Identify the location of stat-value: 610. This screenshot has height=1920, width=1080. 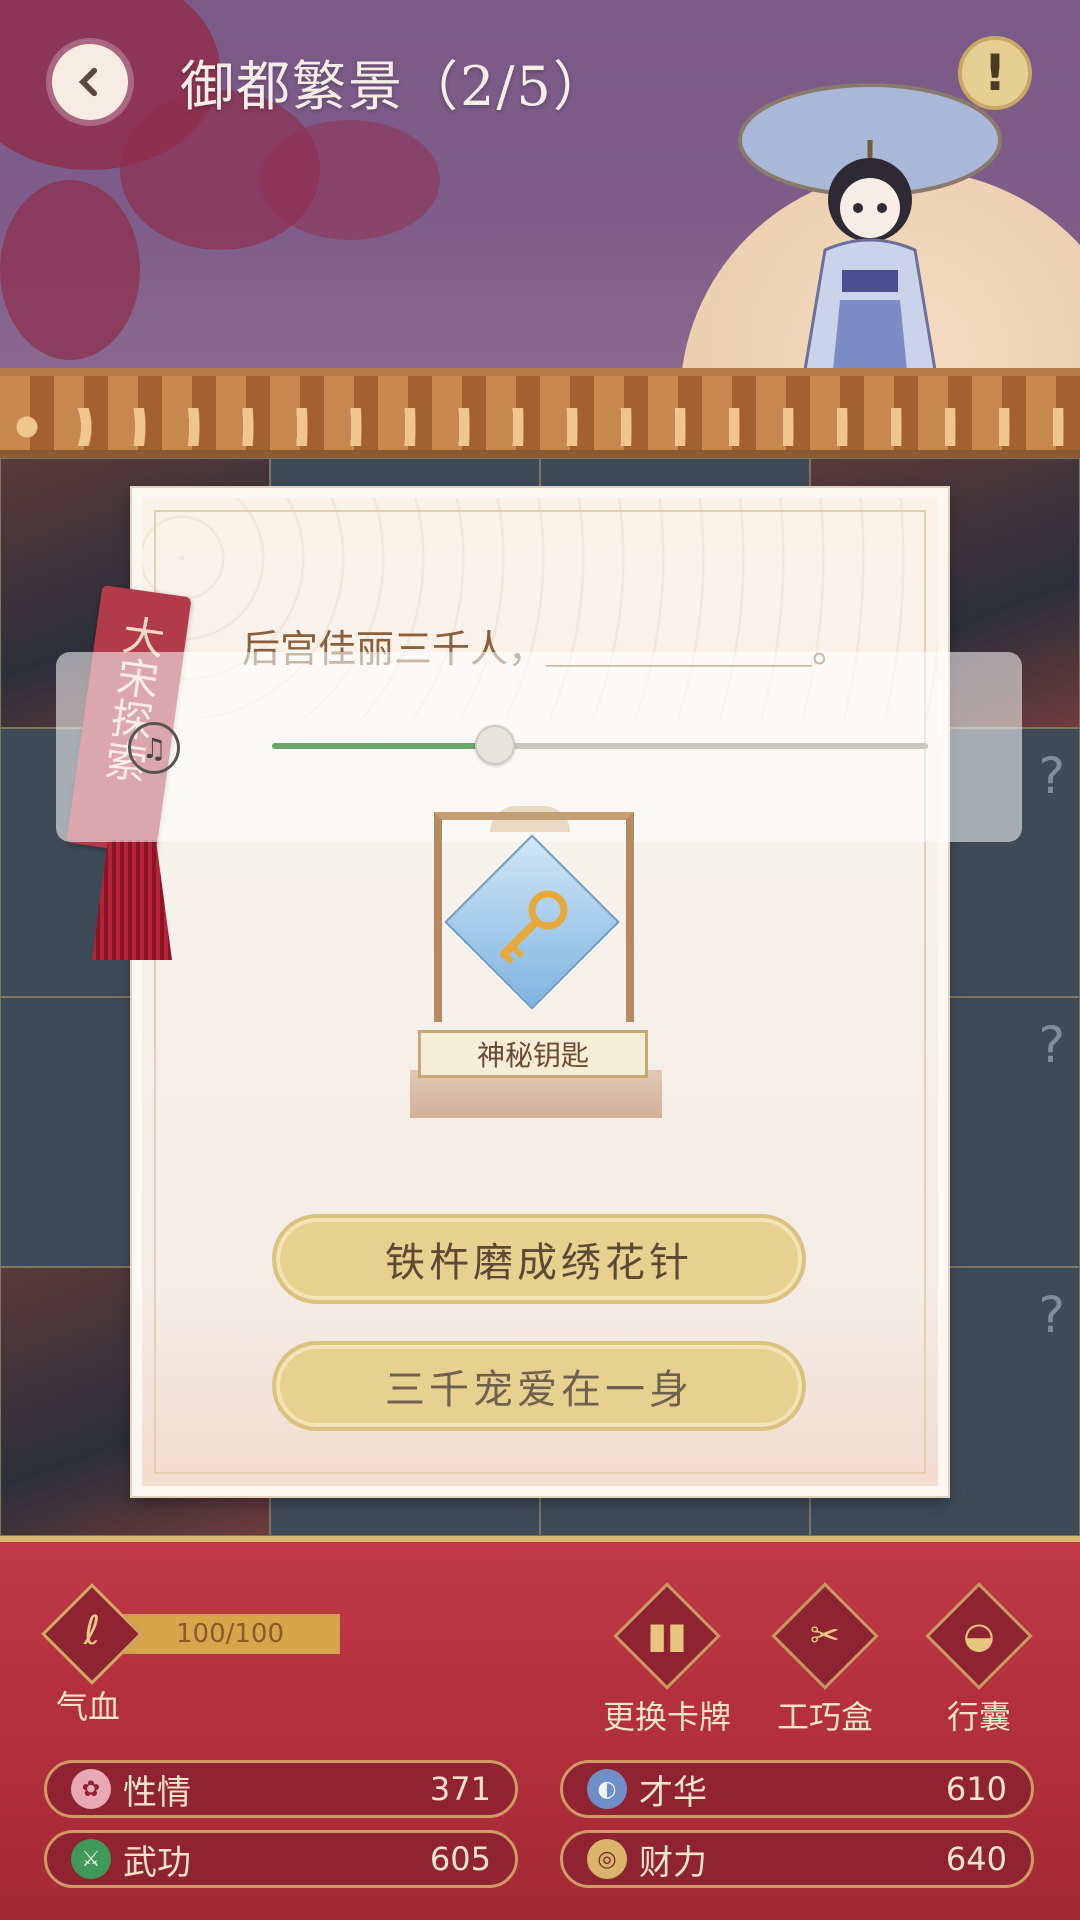
(976, 1789).